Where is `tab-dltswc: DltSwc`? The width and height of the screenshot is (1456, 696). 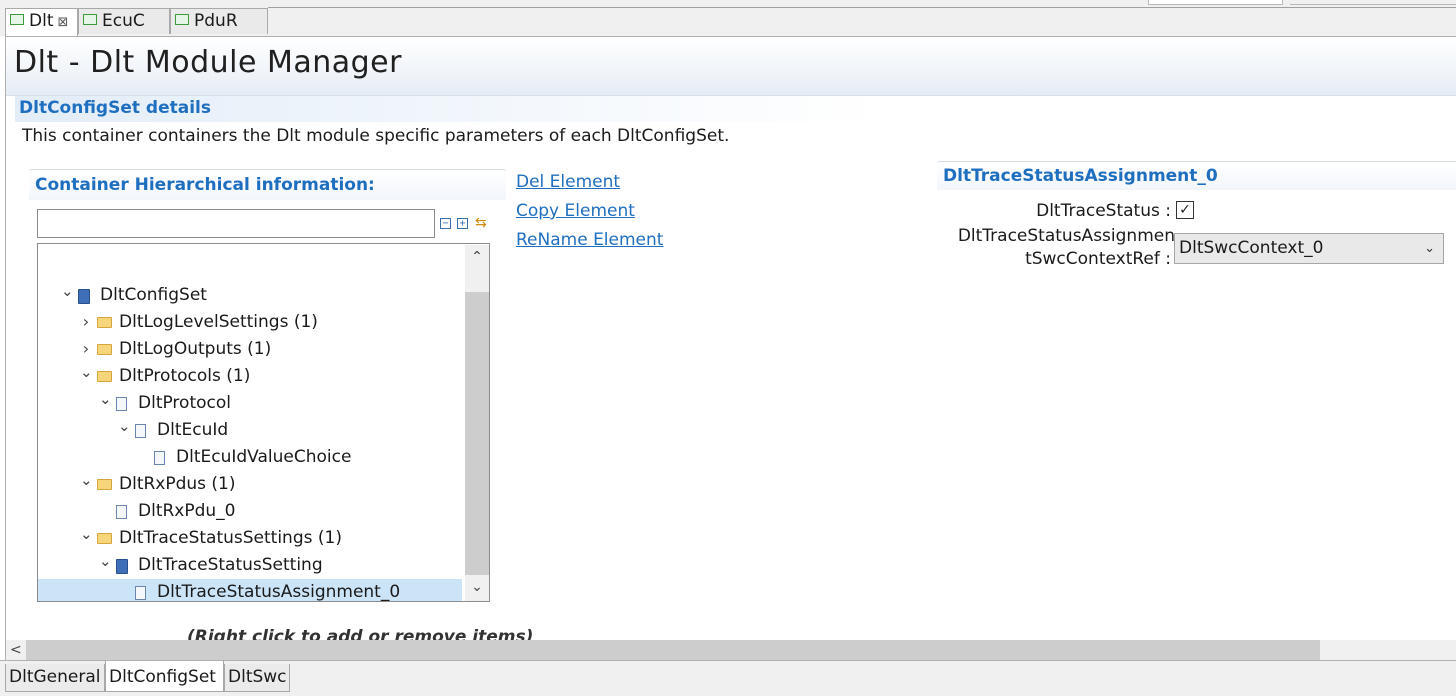 tab-dltswc: DltSwc is located at coordinates (257, 678).